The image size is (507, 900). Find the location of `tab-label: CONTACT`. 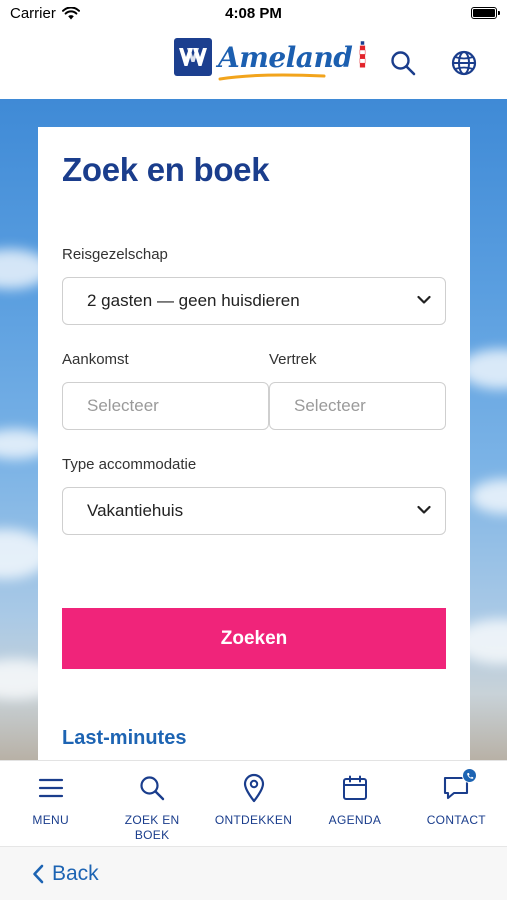

tab-label: CONTACT is located at coordinates (456, 820).